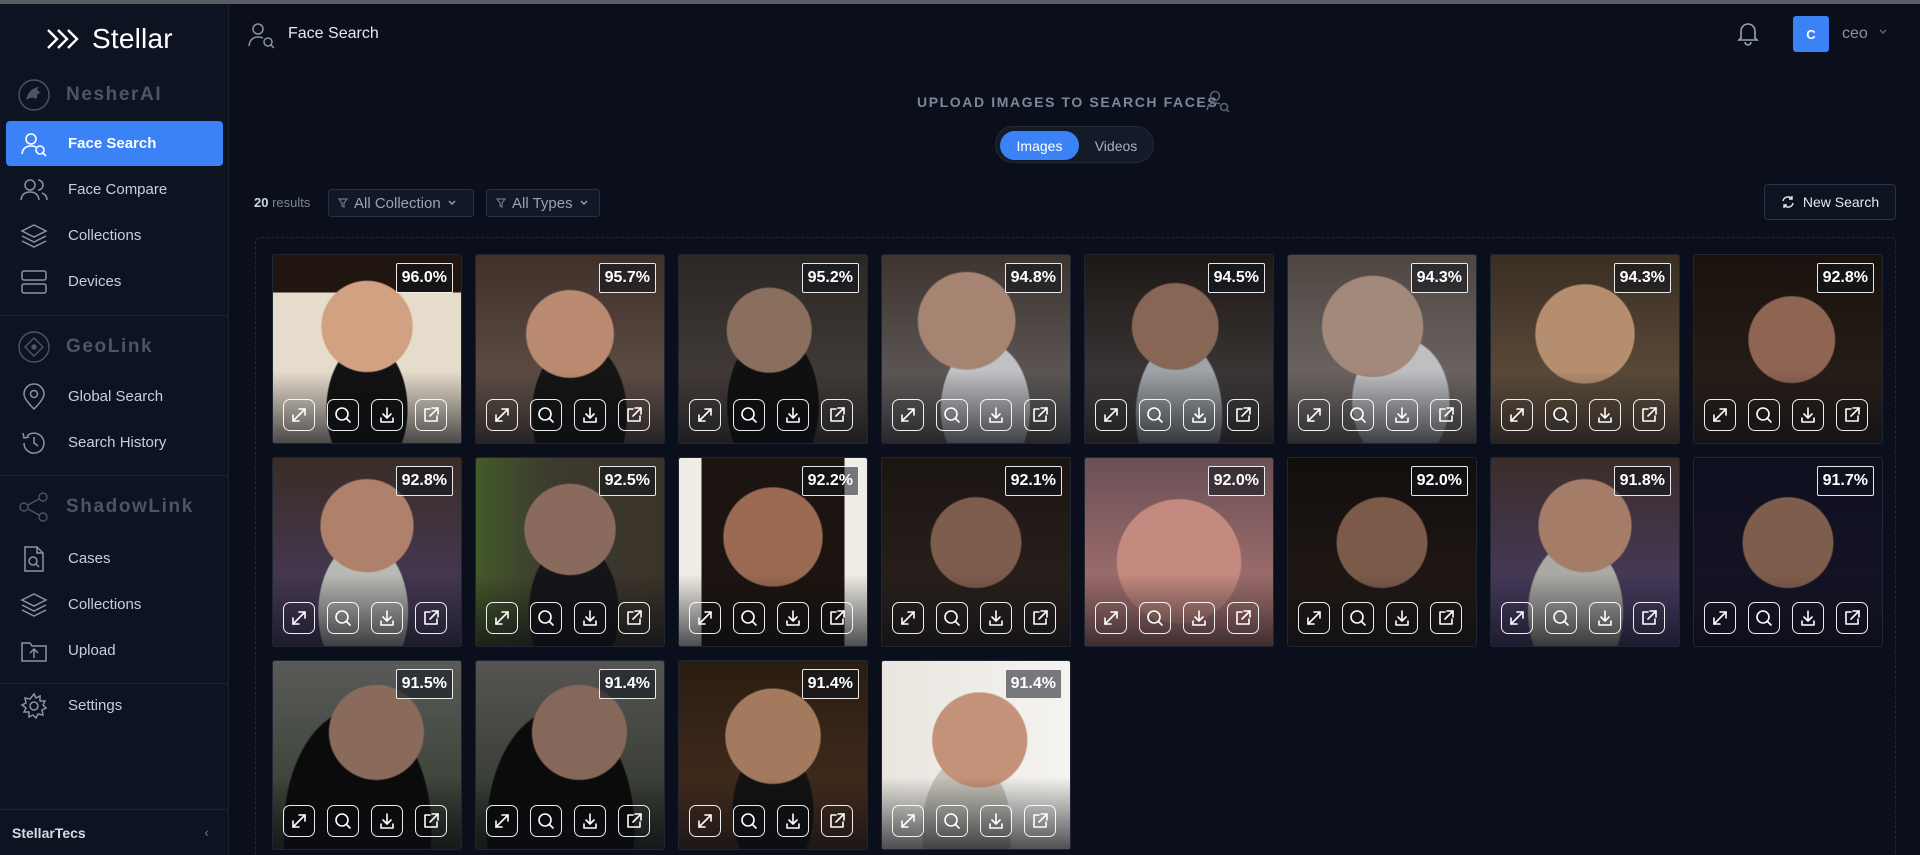 Image resolution: width=1920 pixels, height=855 pixels. Describe the element at coordinates (114, 235) in the screenshot. I see `sidebar-item-collections: Collections` at that location.